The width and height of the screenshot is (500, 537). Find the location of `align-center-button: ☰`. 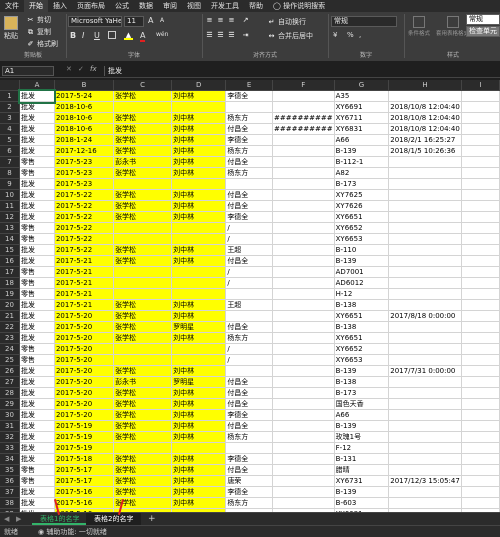

align-center-button: ☰ is located at coordinates (220, 35).